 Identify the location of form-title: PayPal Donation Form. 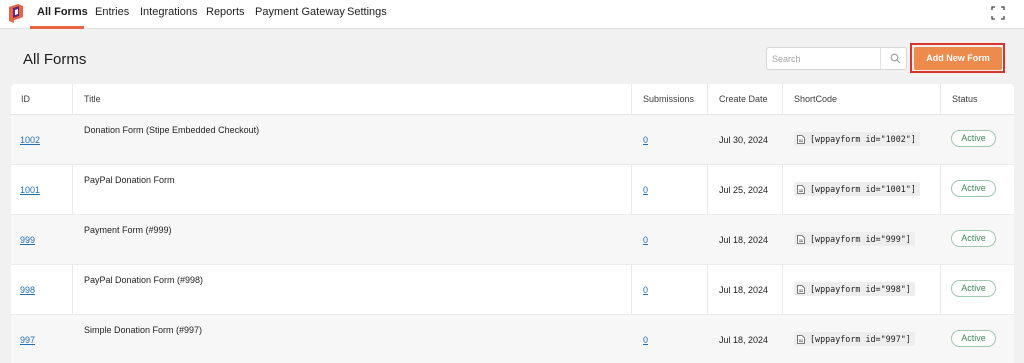
(129, 180).